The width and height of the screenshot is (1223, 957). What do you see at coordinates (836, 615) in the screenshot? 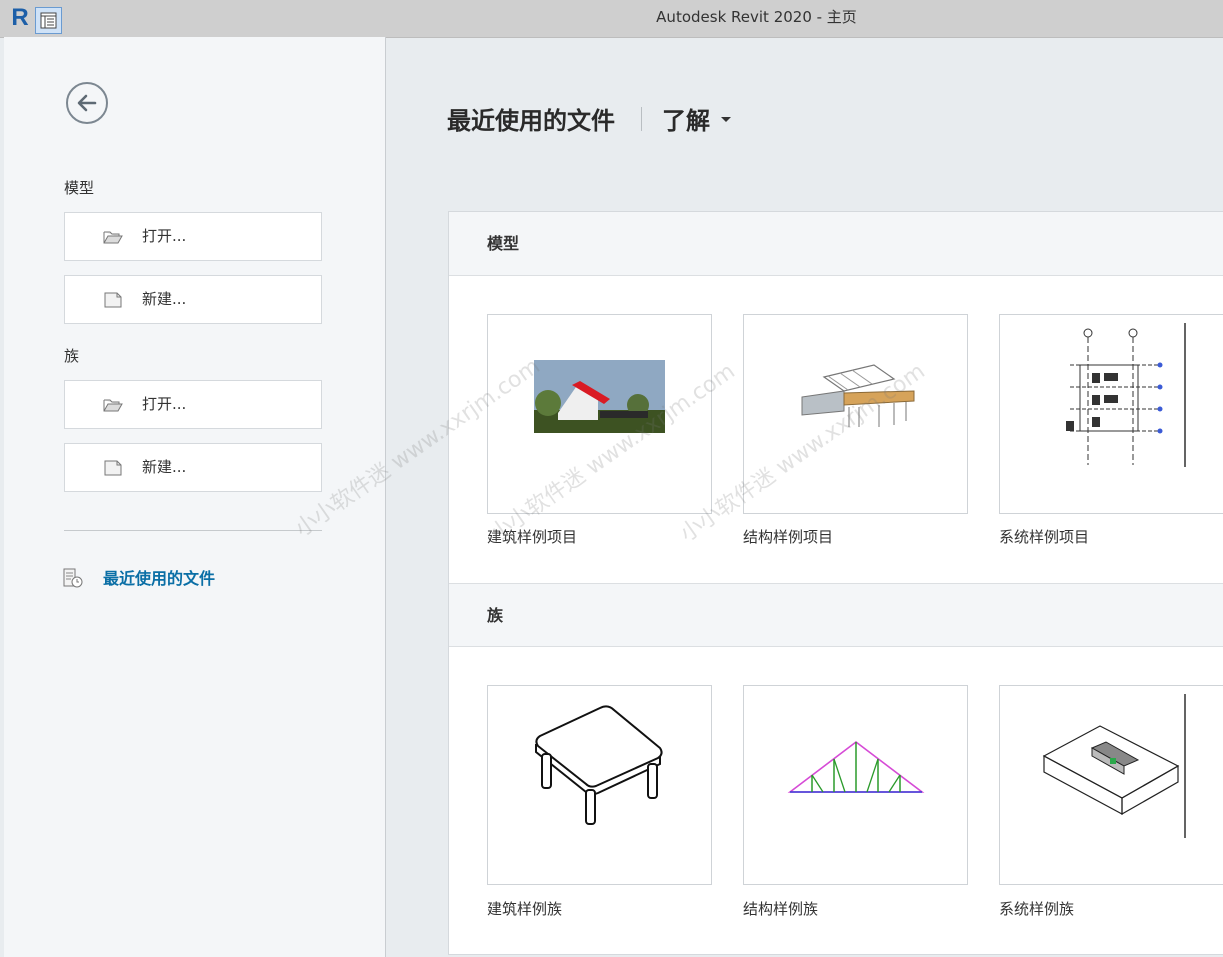
I see `families-section-header: 族` at bounding box center [836, 615].